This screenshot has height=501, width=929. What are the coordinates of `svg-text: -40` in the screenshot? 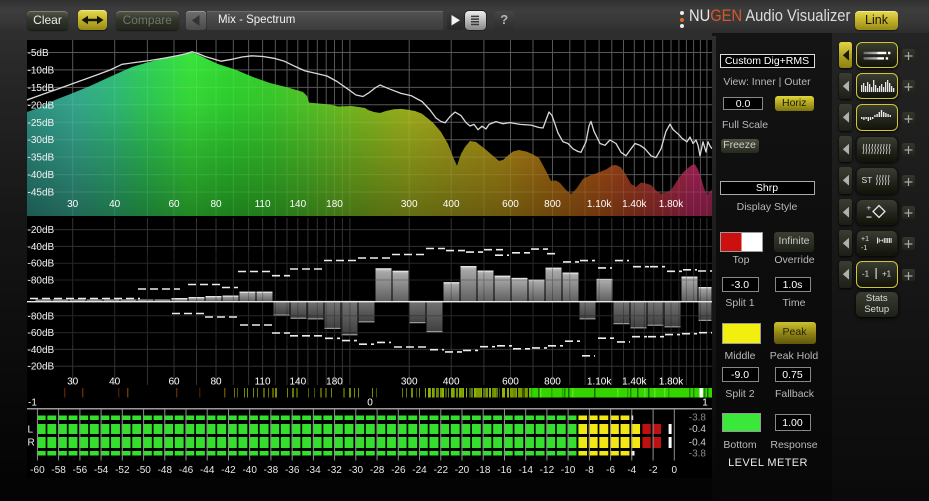 It's located at (249, 470).